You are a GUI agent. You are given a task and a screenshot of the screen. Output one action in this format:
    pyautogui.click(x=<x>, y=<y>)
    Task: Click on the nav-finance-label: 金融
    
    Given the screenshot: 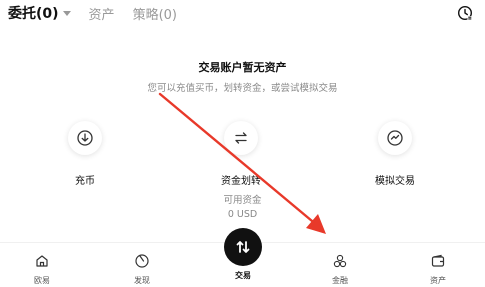 What is the action you would take?
    pyautogui.click(x=340, y=280)
    